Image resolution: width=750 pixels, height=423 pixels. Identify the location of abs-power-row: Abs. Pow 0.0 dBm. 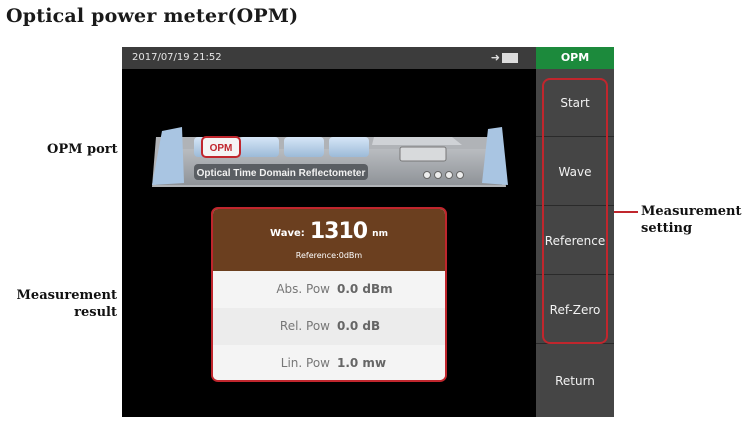
(329, 289).